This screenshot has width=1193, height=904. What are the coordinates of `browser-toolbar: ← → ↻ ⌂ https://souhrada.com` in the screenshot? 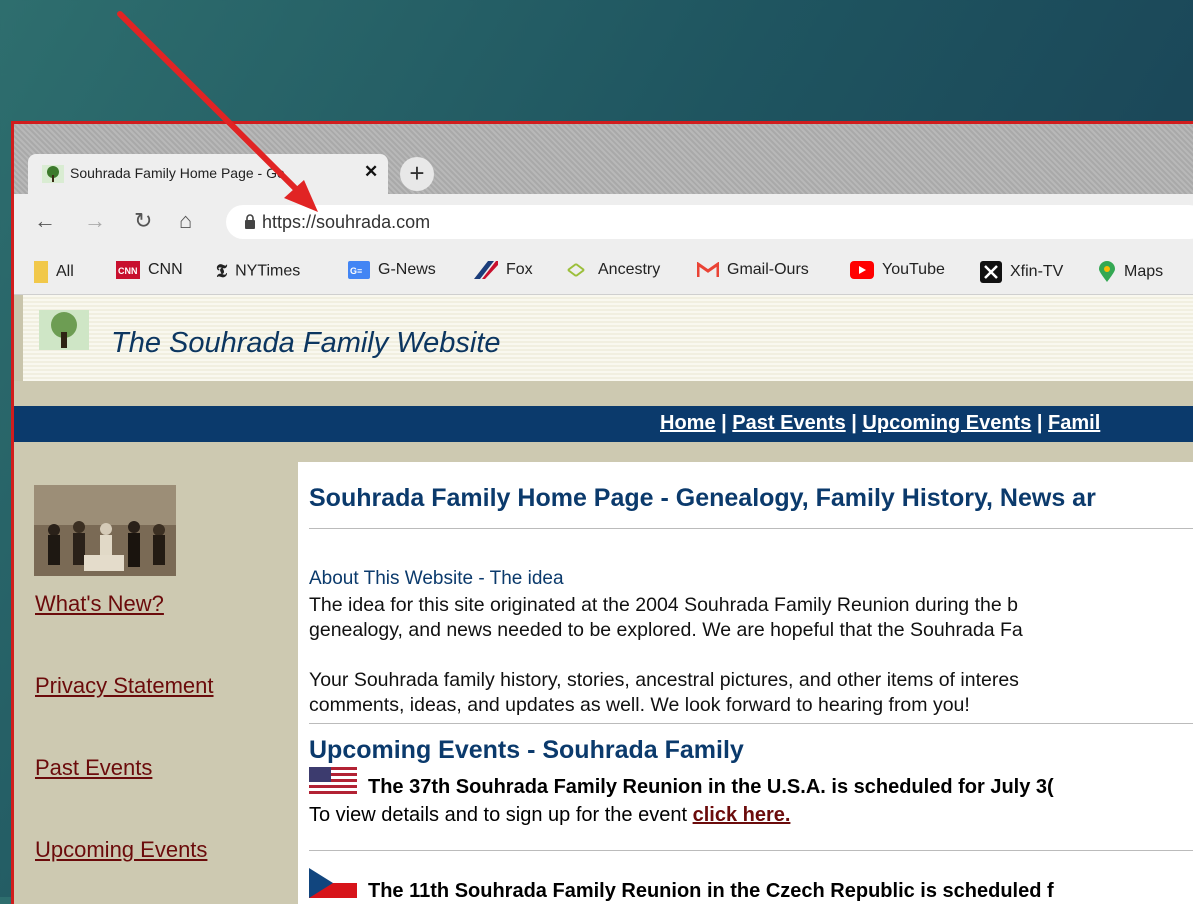 It's located at (603, 222).